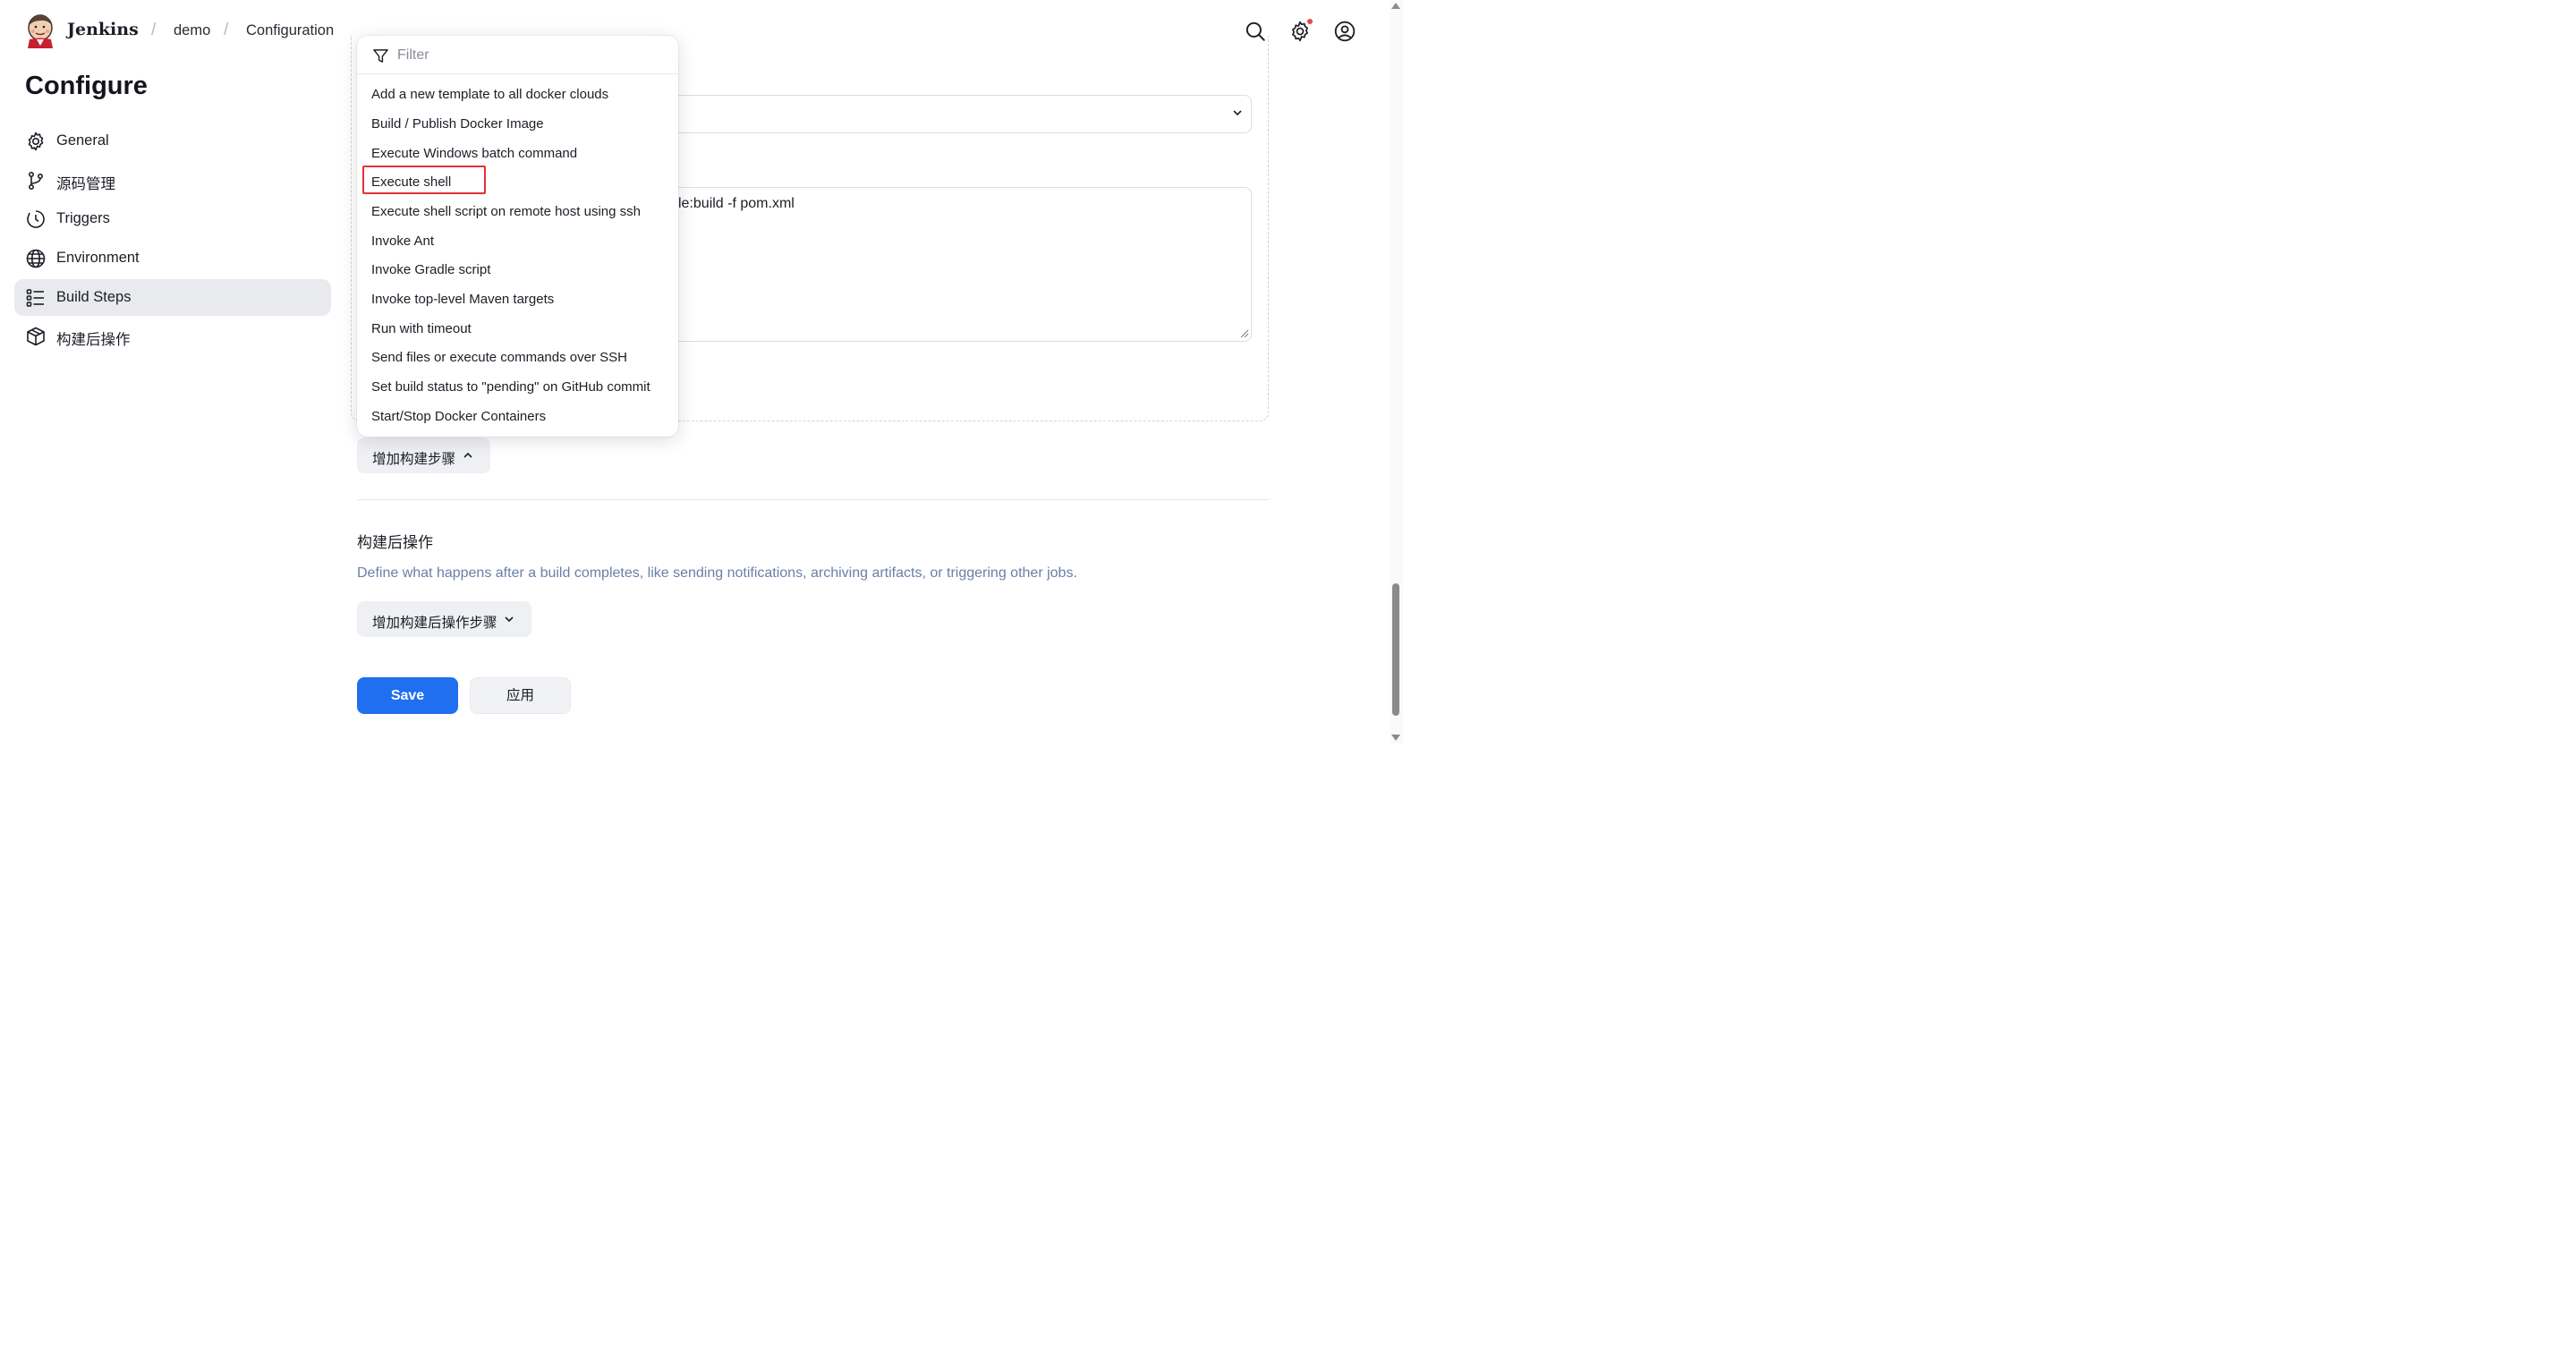  Describe the element at coordinates (82, 140) in the screenshot. I see `sidebar-item-label: General` at that location.